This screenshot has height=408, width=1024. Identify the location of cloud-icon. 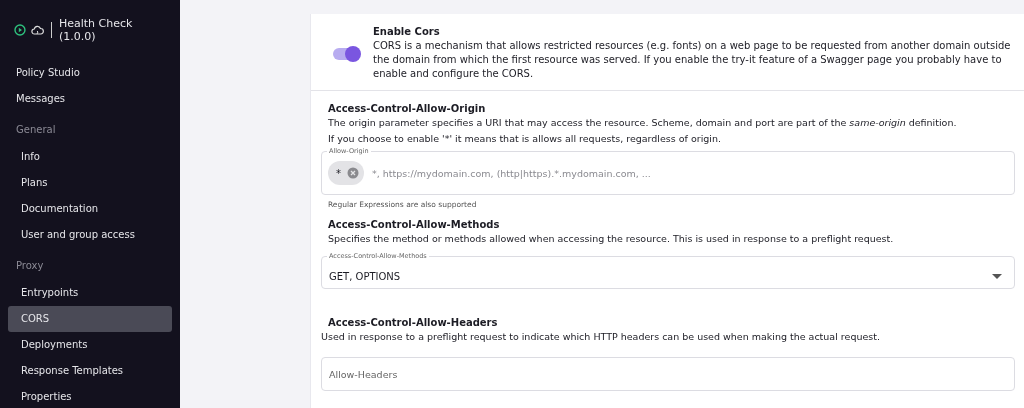
(37, 30).